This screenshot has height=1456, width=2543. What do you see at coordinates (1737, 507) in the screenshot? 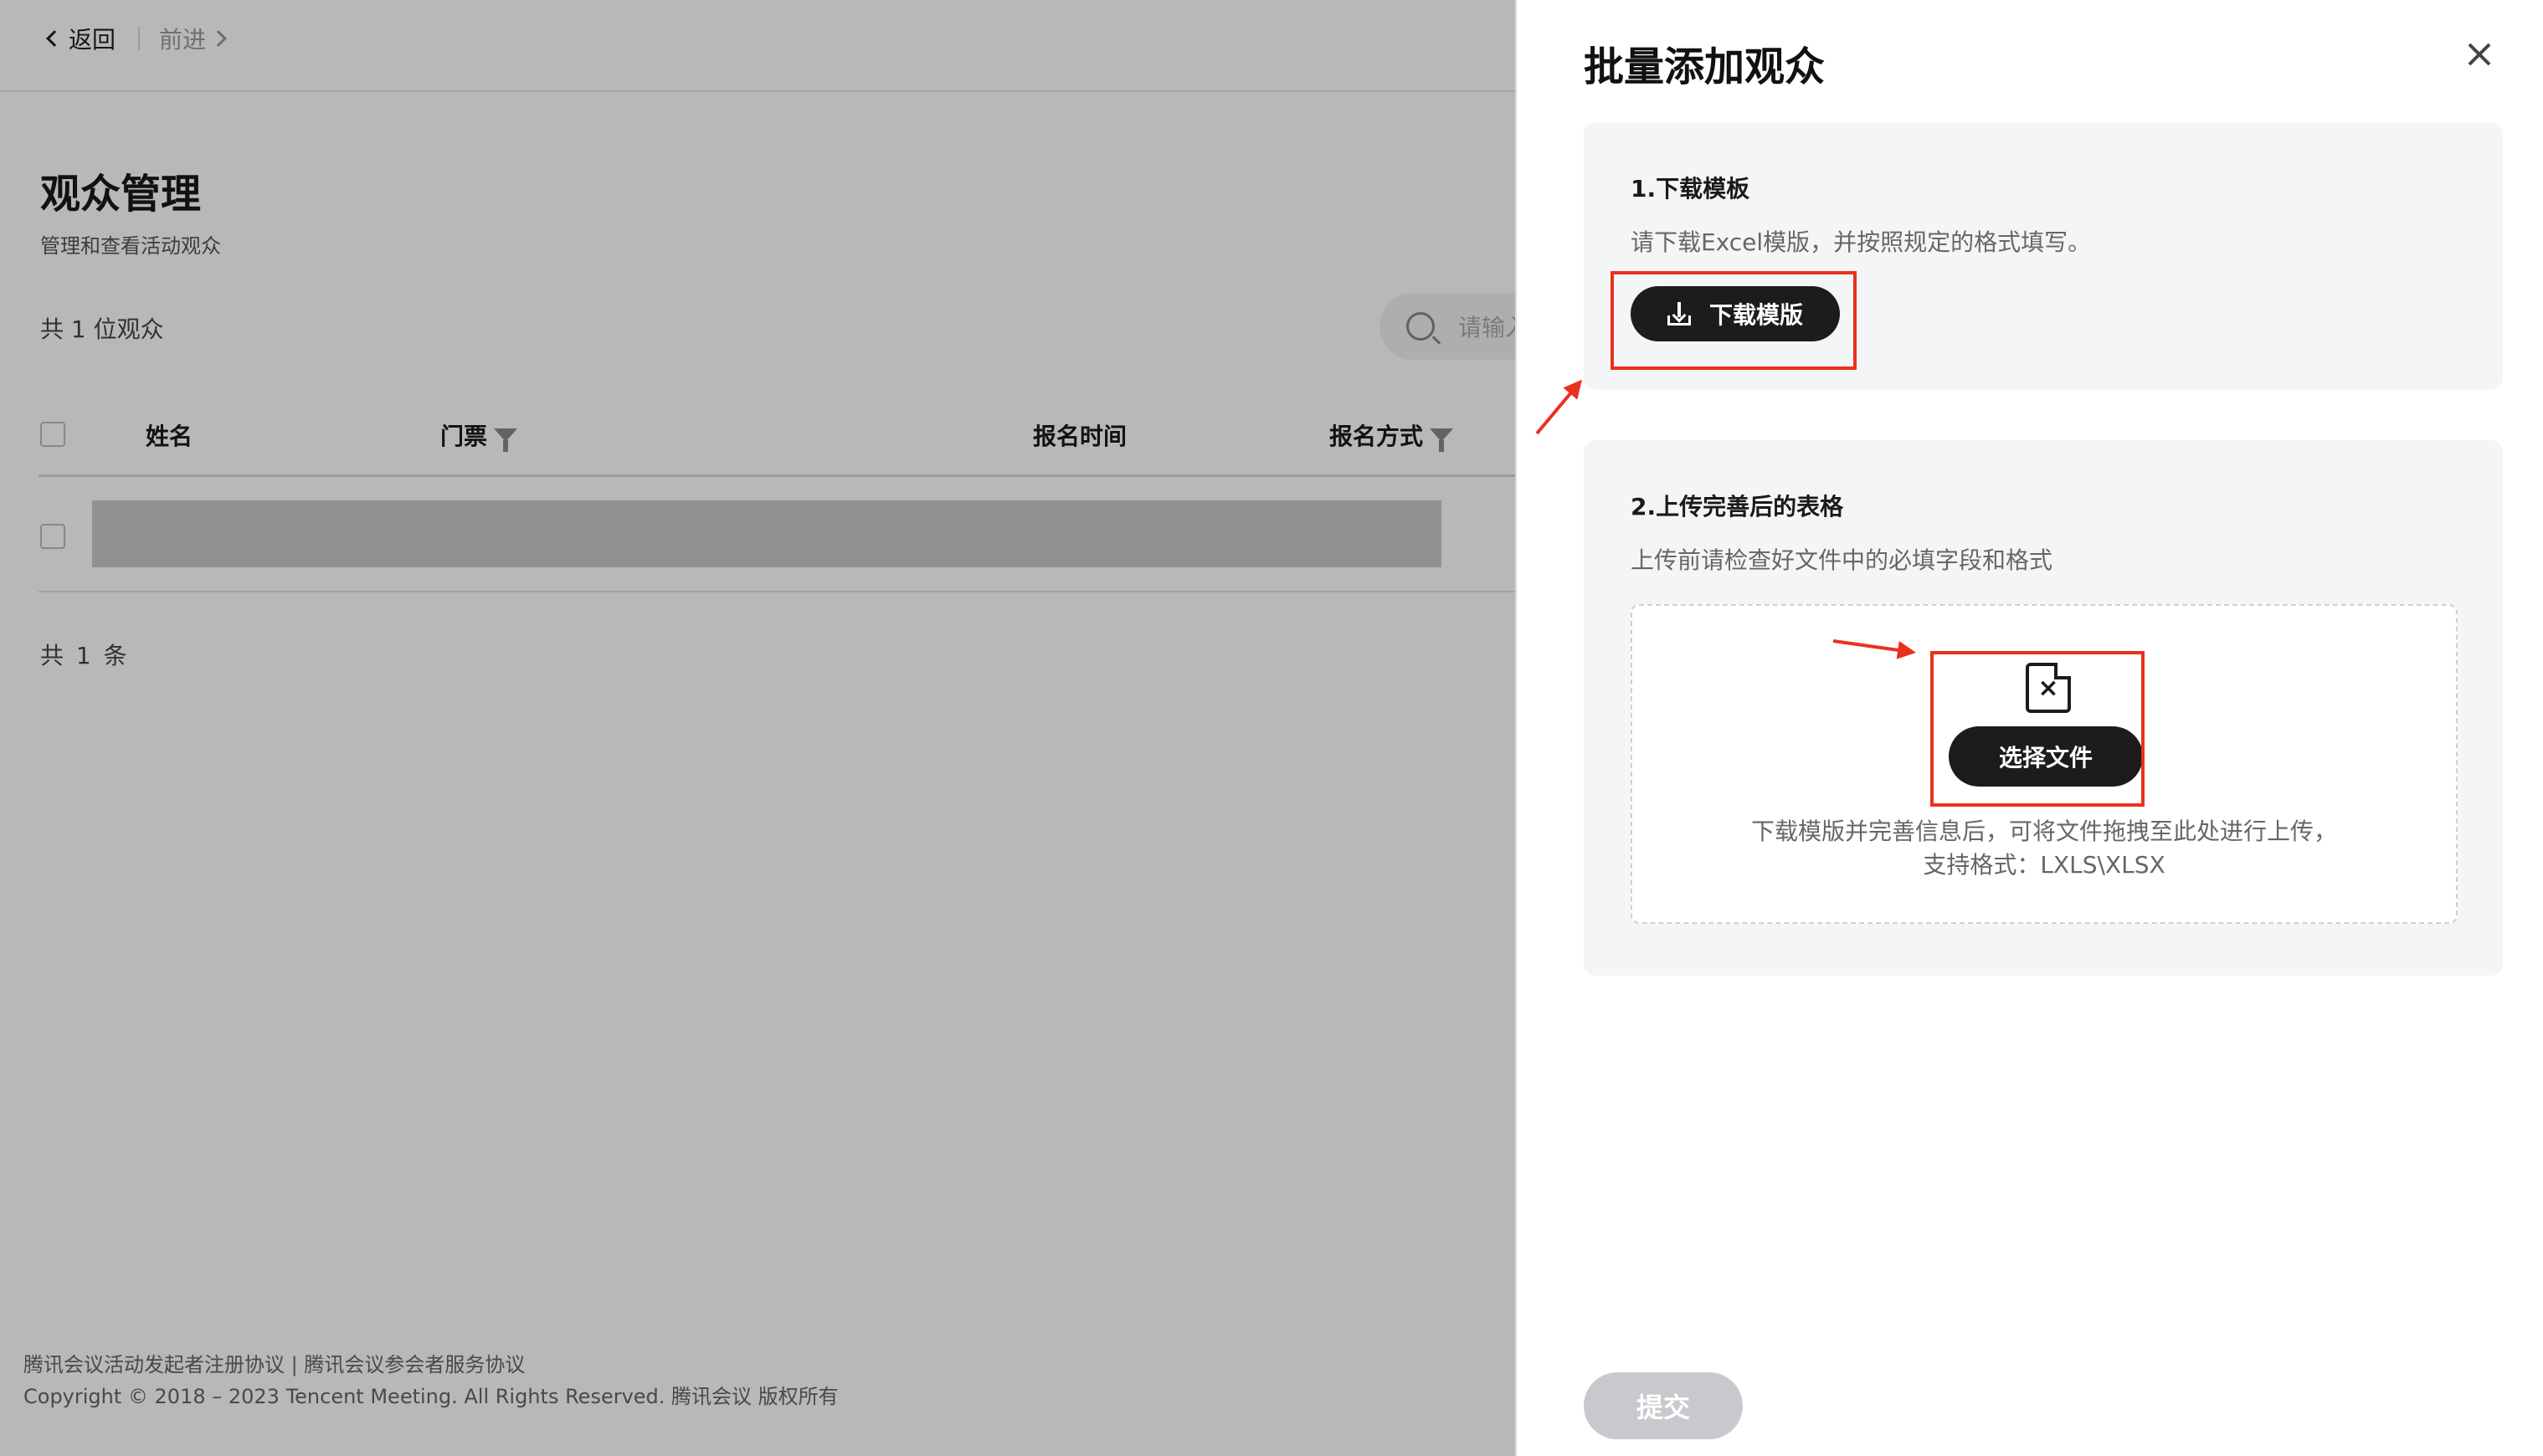
I see `step2-title: 2.上传完善后的表格` at bounding box center [1737, 507].